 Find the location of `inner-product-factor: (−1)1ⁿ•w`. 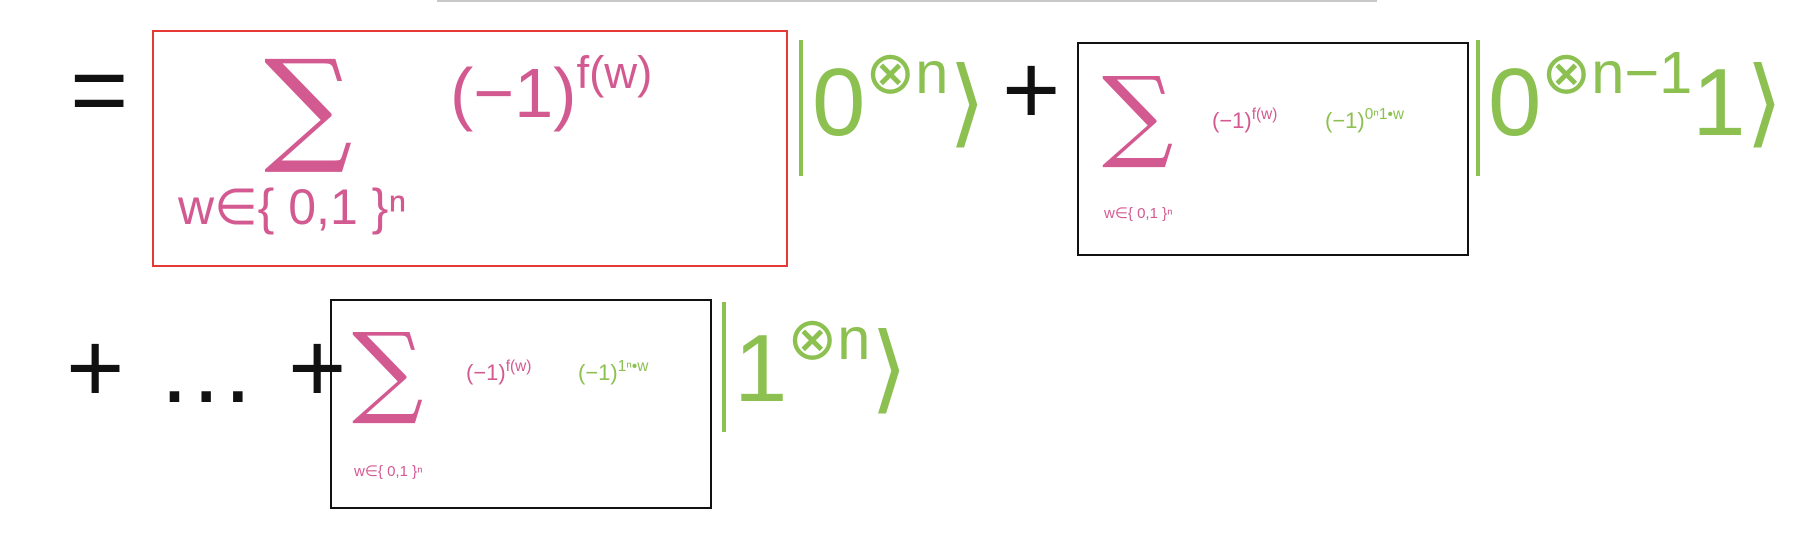

inner-product-factor: (−1)1ⁿ•w is located at coordinates (613, 371).